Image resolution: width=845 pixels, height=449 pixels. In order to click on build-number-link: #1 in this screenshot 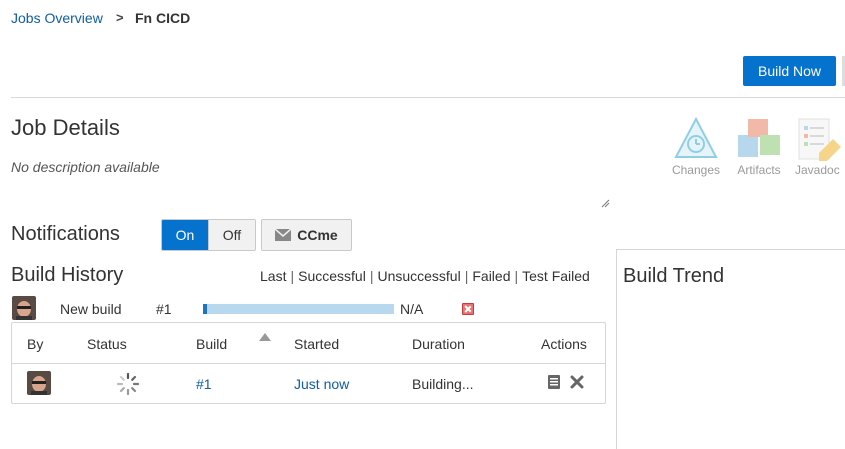, I will do `click(204, 384)`.